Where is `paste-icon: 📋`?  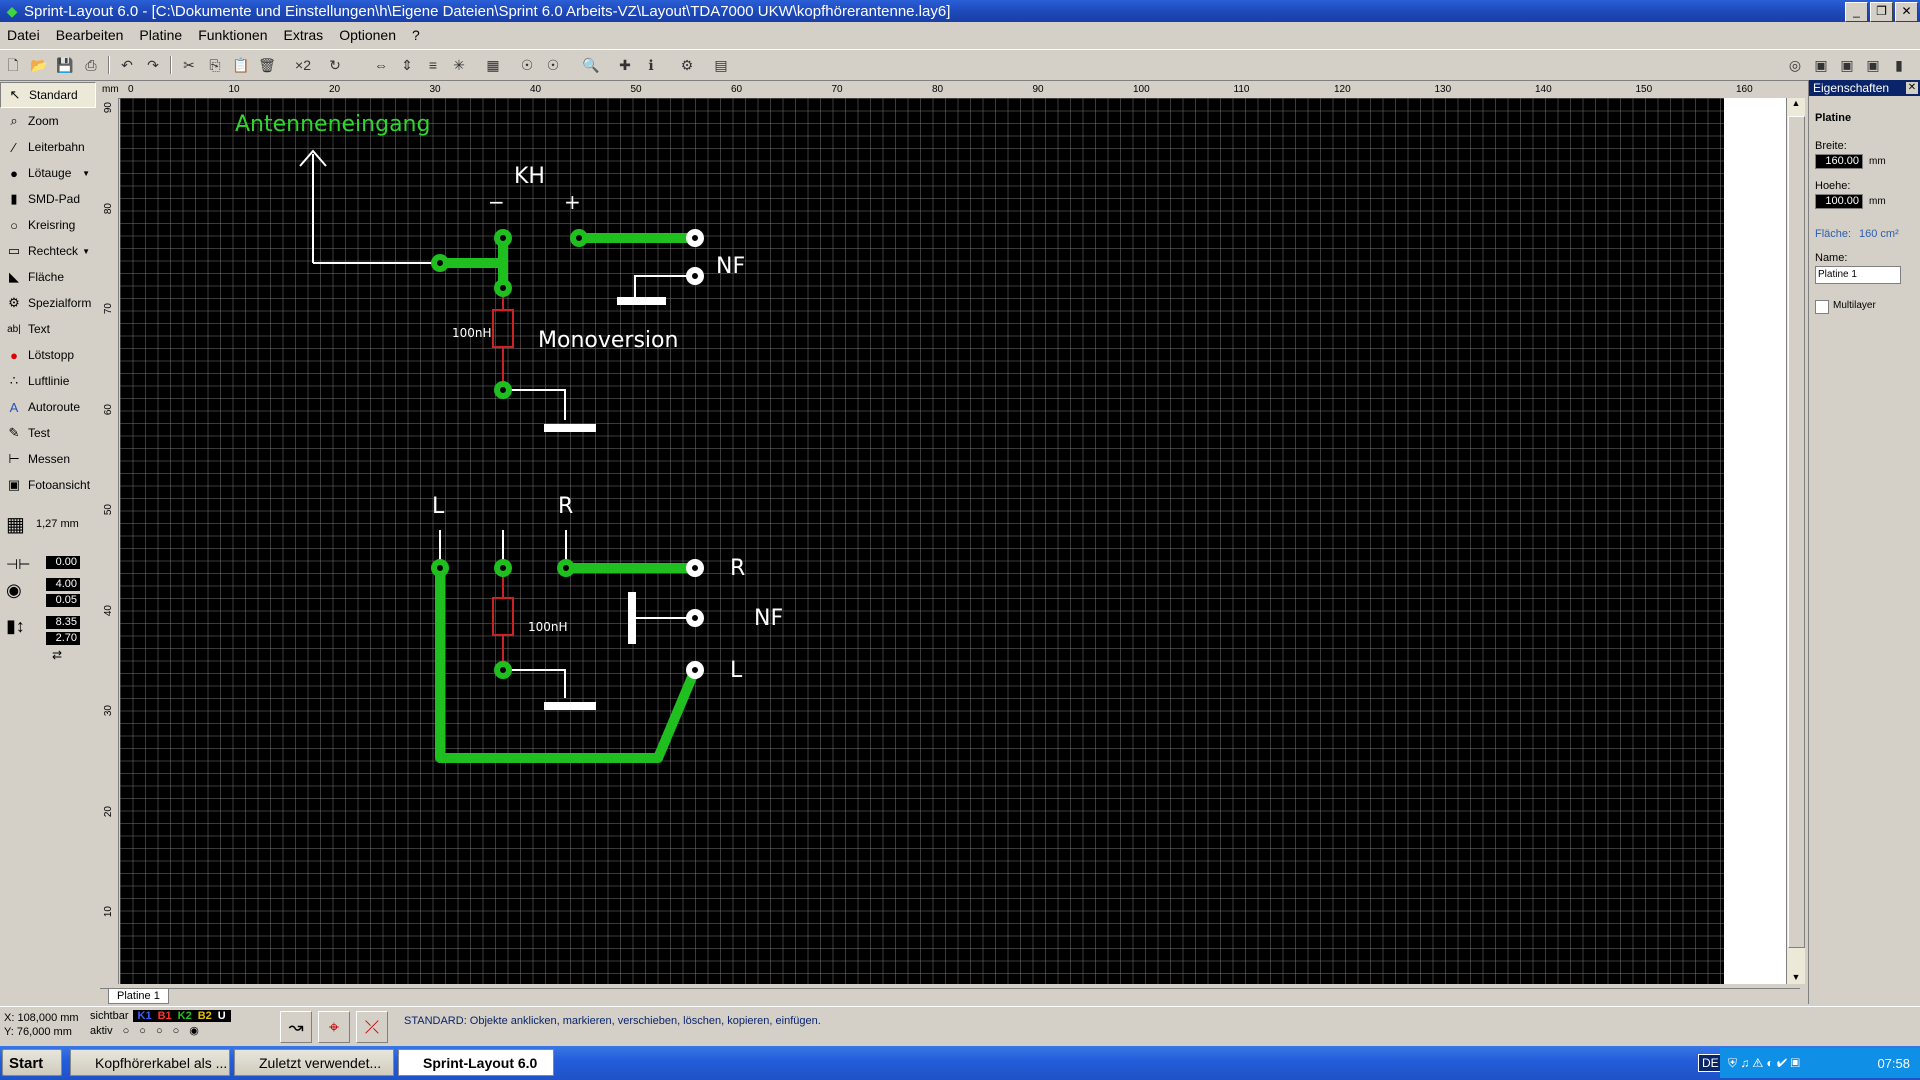
paste-icon: 📋 is located at coordinates (241, 65).